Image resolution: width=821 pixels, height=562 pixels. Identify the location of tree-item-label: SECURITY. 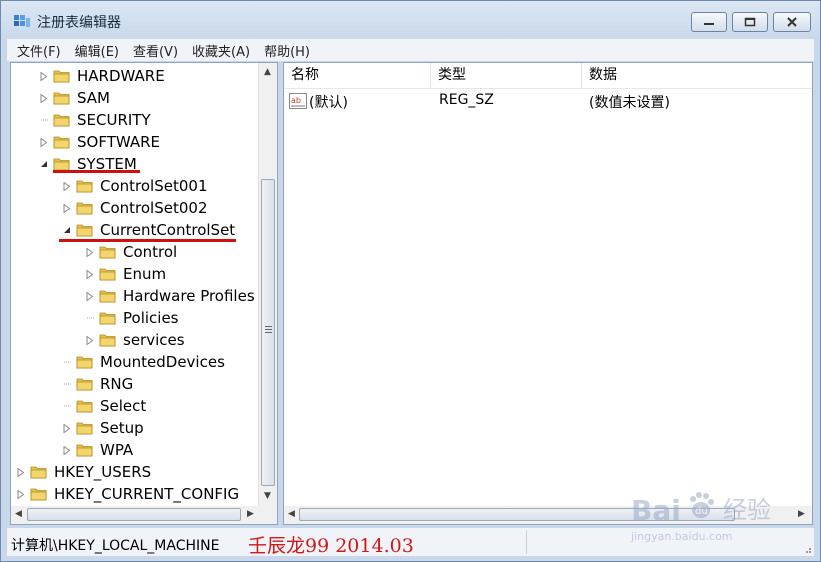
(114, 120).